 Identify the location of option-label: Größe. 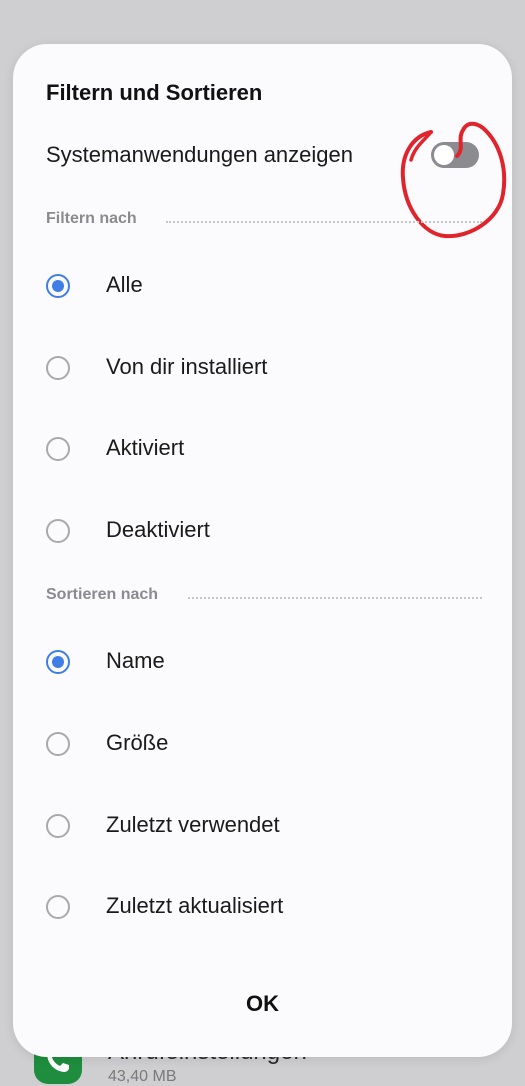
(137, 742).